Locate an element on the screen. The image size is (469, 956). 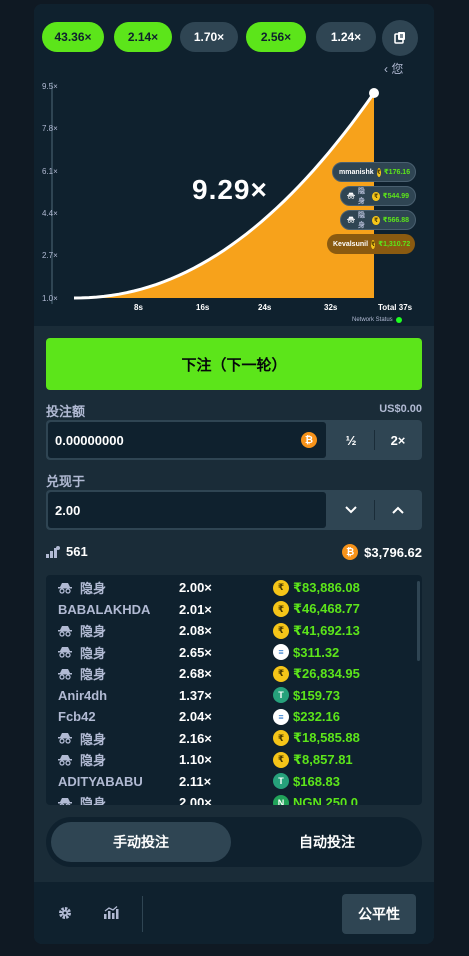
cashout-label: 兑现于 is located at coordinates (66, 481).